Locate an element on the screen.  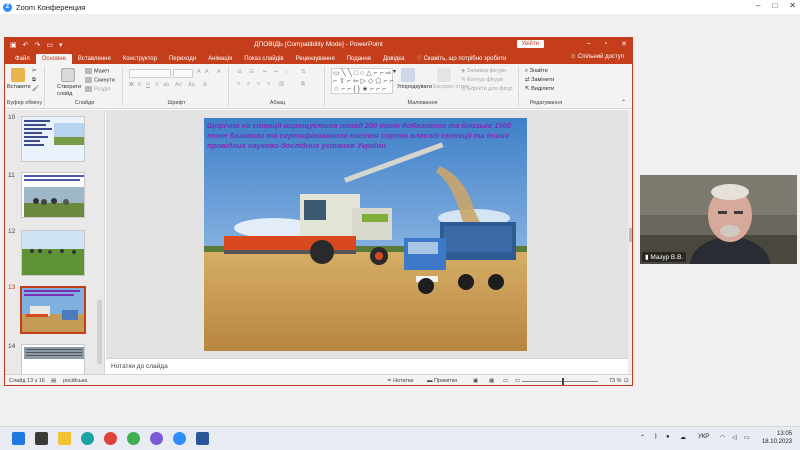
chrome-browser-icon is located at coordinates (133, 438).